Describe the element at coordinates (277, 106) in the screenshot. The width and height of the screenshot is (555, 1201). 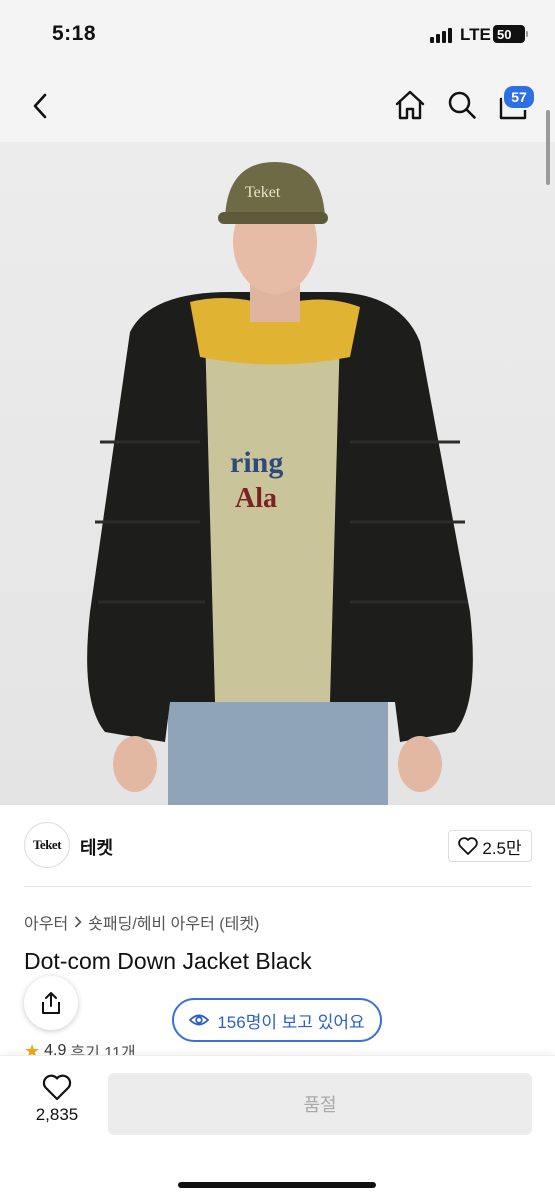
I see `top-nav` at that location.